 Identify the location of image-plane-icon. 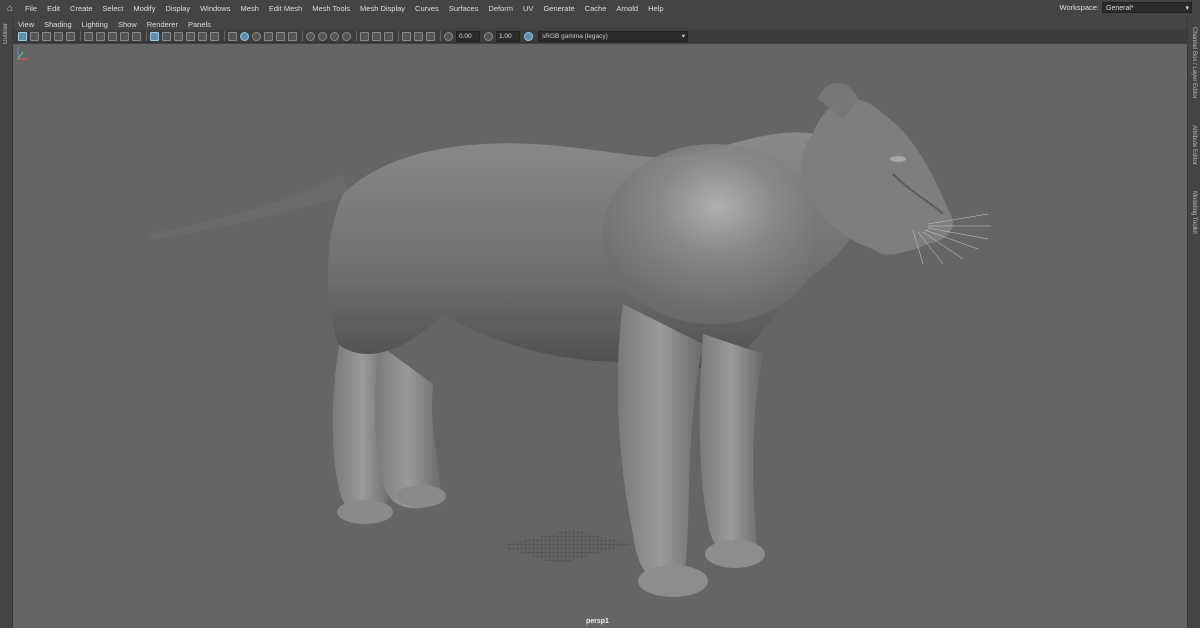
(70, 36).